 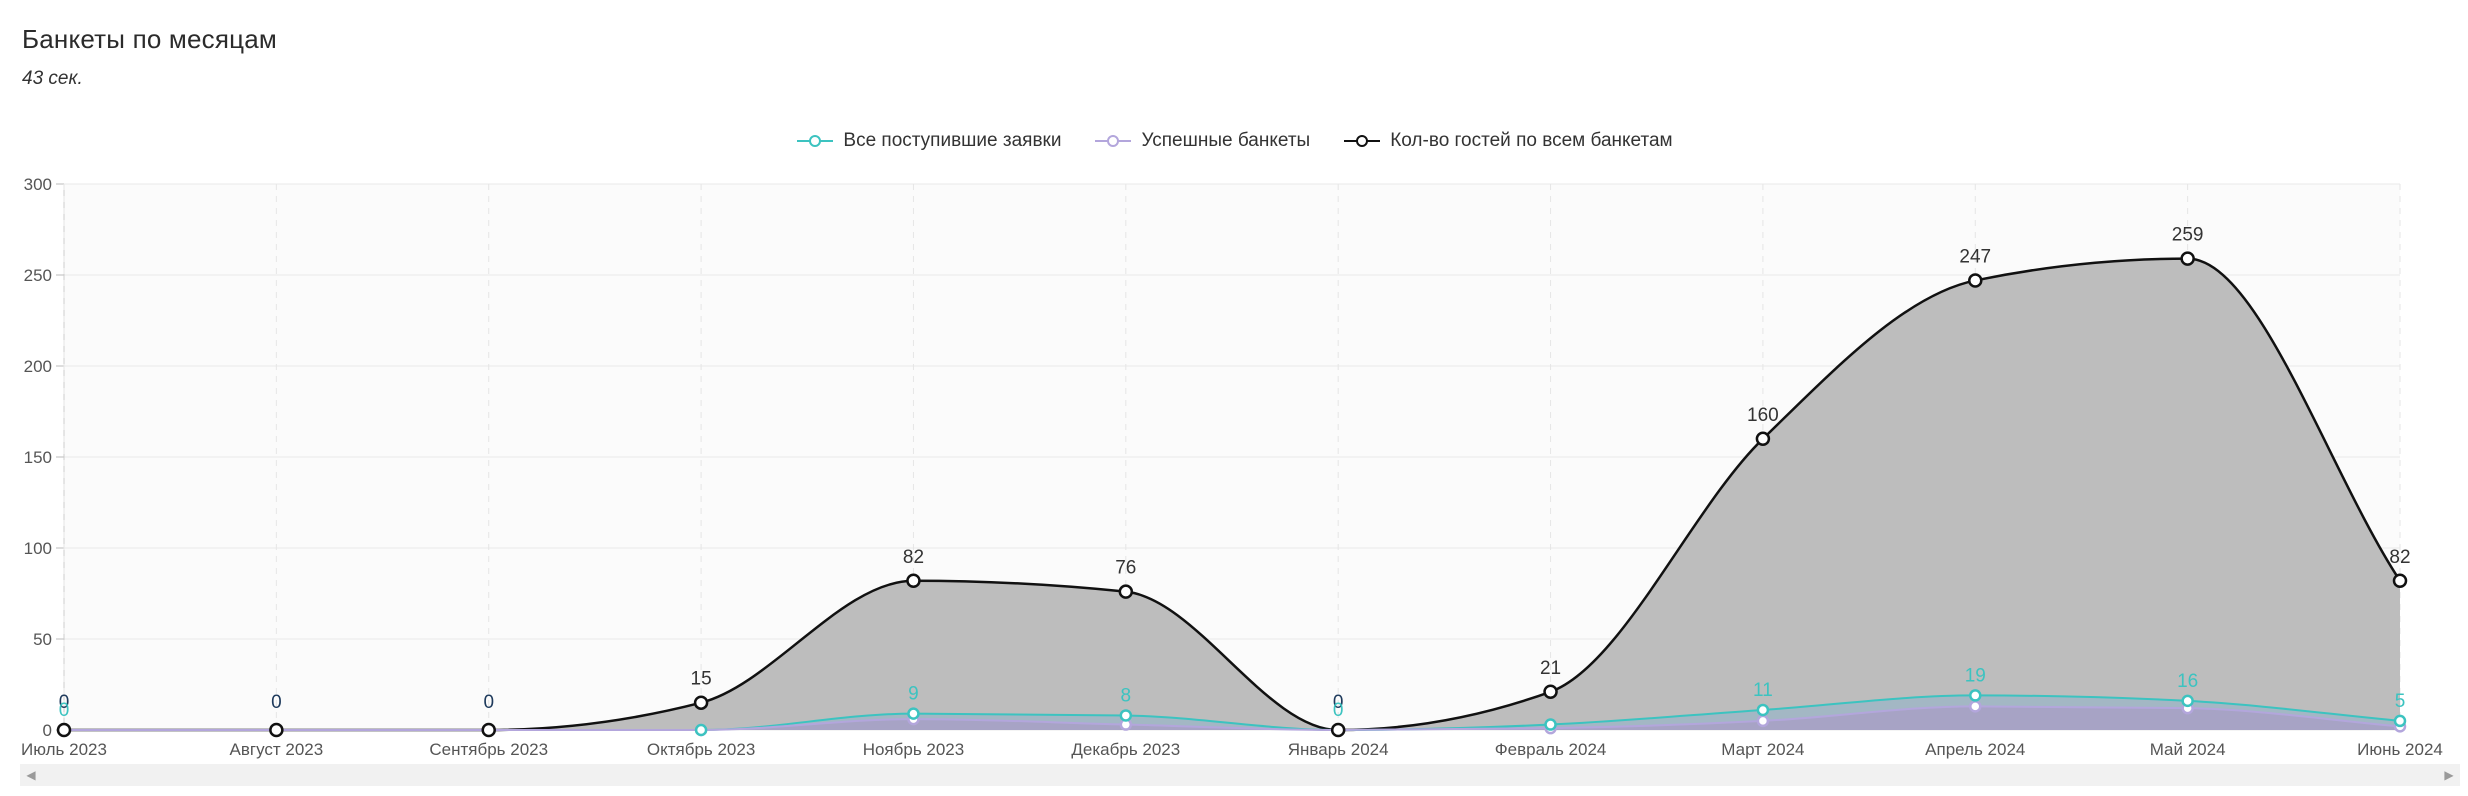 What do you see at coordinates (2400, 749) in the screenshot?
I see `x-tick-label: Июнь 2024` at bounding box center [2400, 749].